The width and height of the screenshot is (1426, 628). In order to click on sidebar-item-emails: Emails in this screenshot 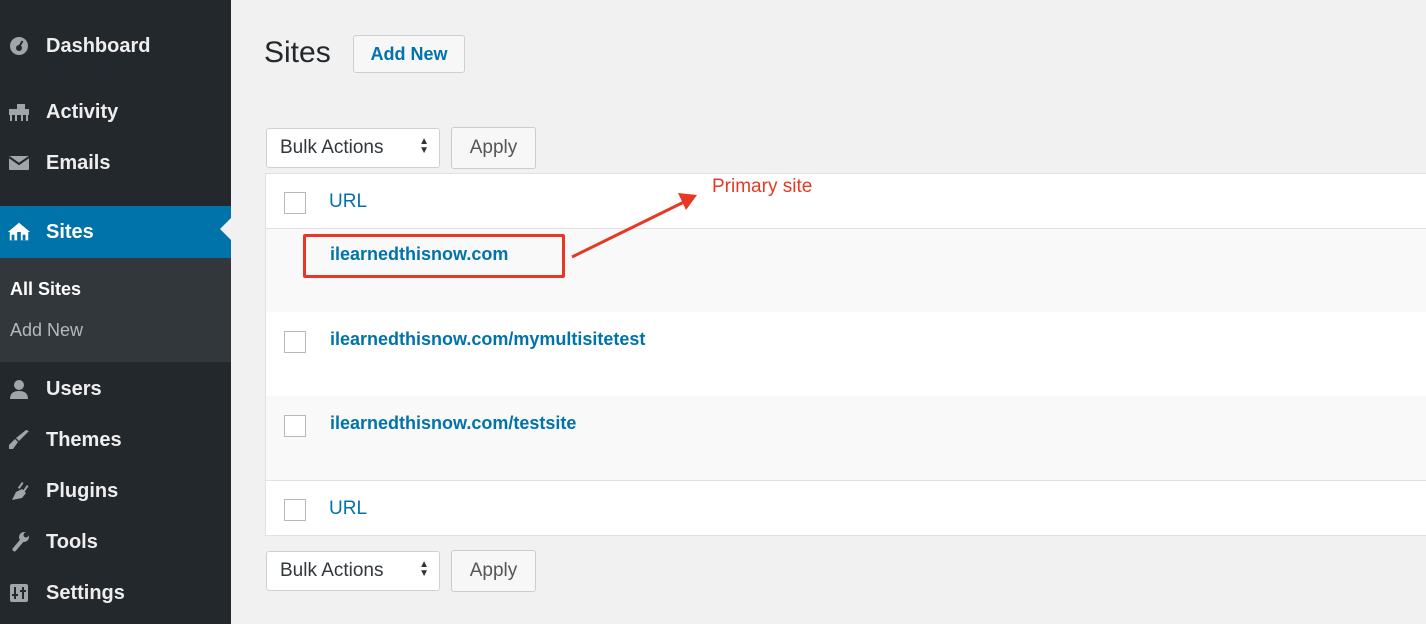, I will do `click(115, 163)`.